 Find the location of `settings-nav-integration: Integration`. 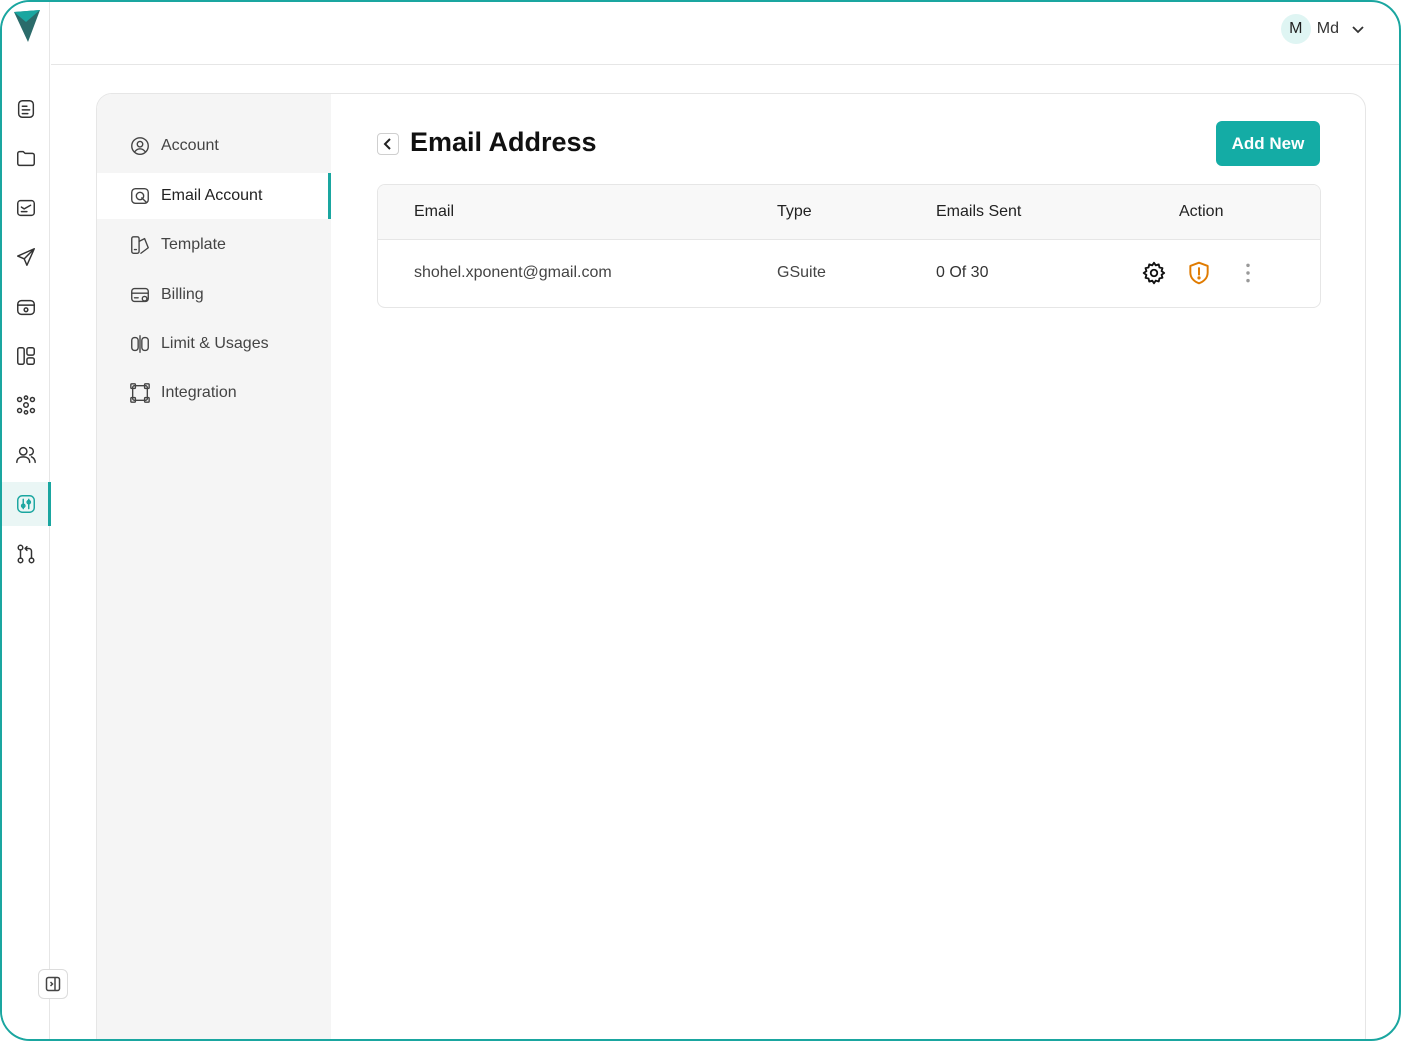

settings-nav-integration: Integration is located at coordinates (214, 393).